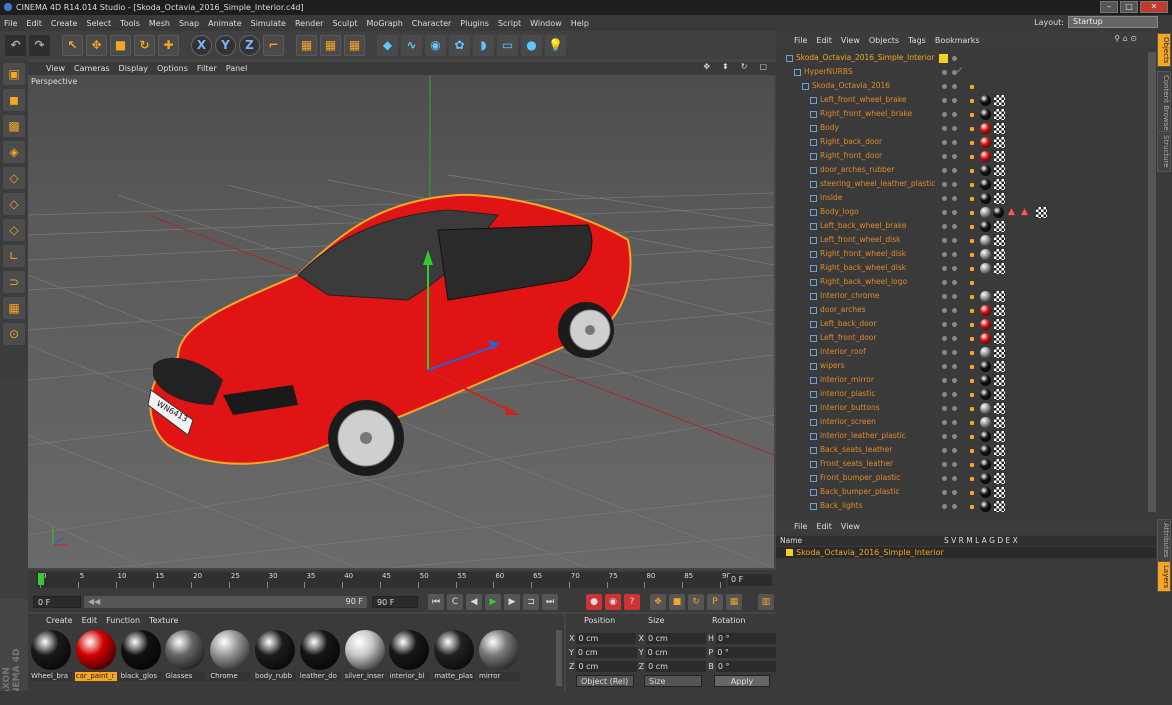  Describe the element at coordinates (1164, 151) in the screenshot. I see `side-tab-structure: Structure` at that location.